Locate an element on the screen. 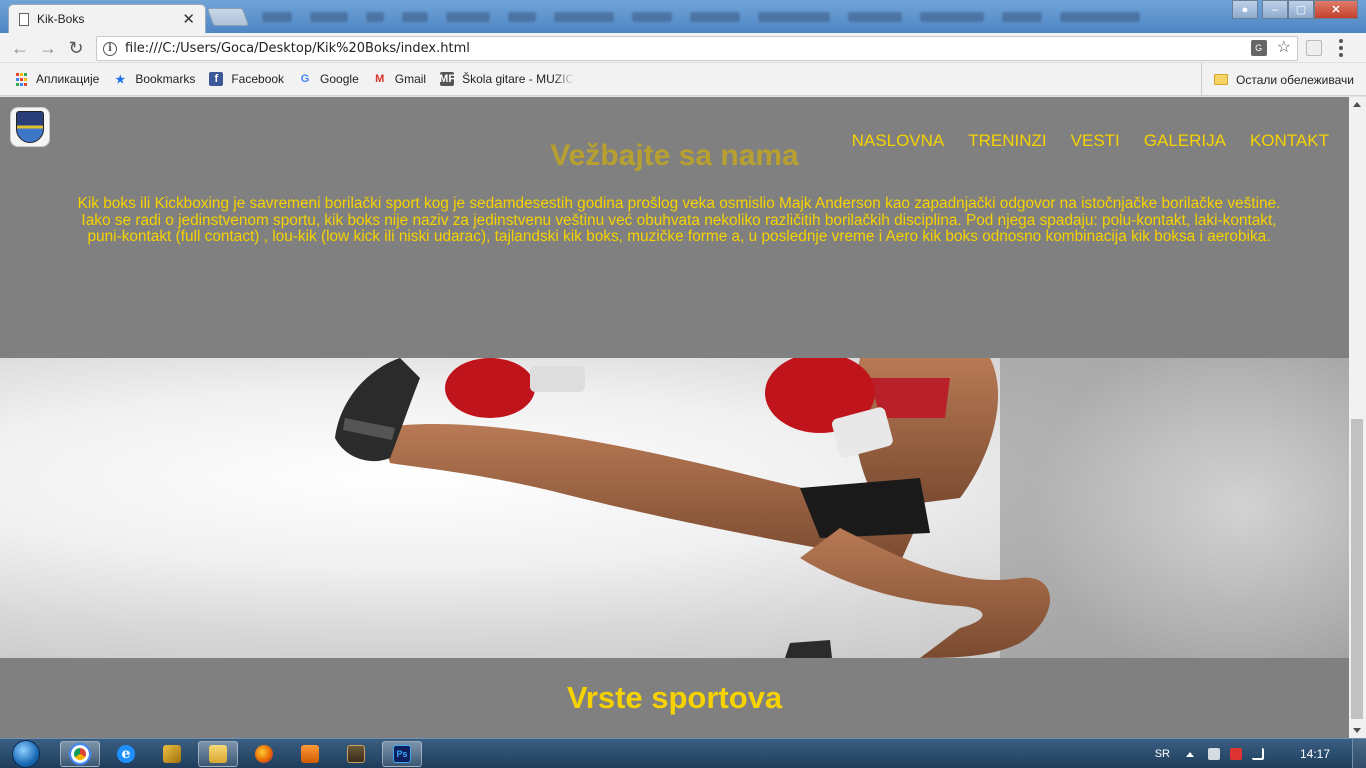  profile-icon: ● is located at coordinates (1245, 9).